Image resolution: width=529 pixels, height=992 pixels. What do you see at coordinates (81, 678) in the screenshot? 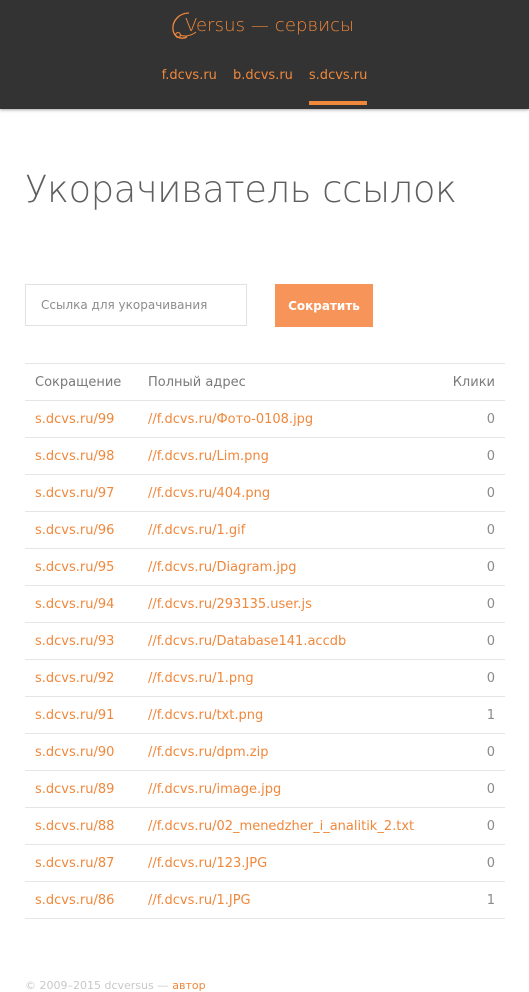
I see `short-link: s.dcvs.ru/92` at bounding box center [81, 678].